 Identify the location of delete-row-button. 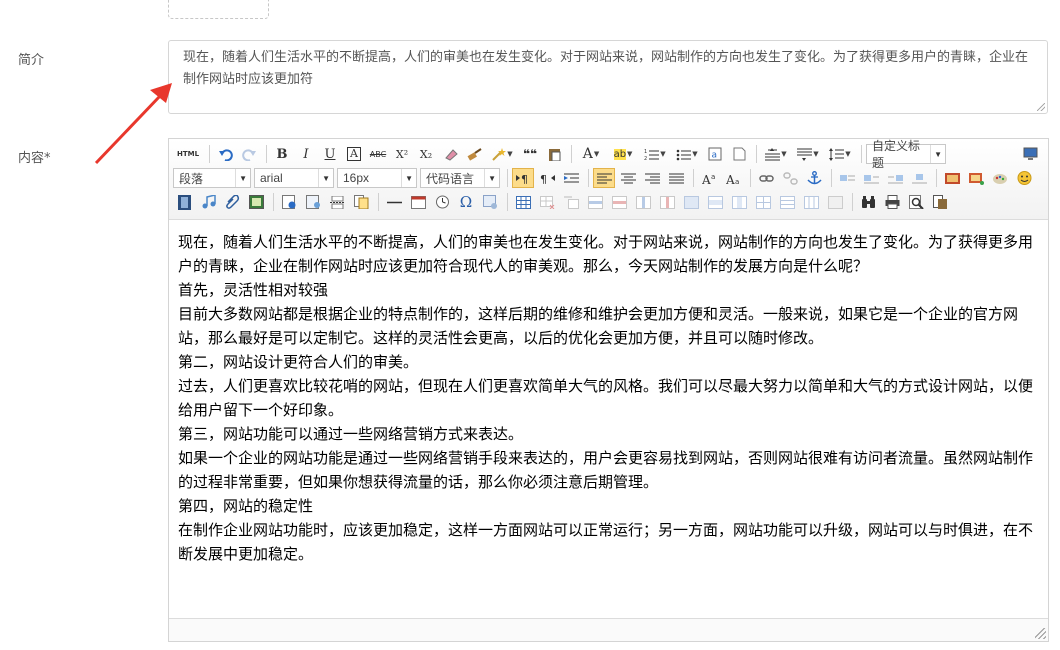
(619, 202).